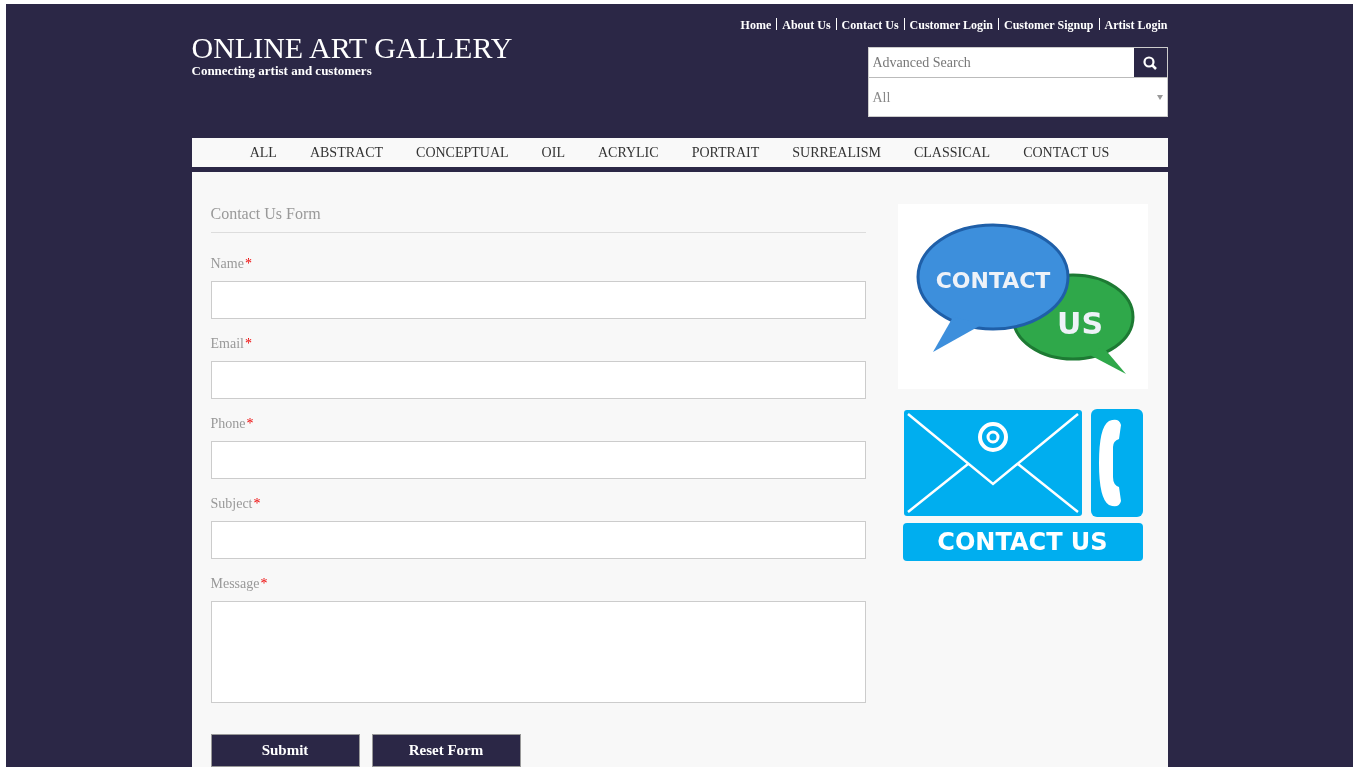 Image resolution: width=1365 pixels, height=767 pixels. I want to click on form-title: Contact Us Form, so click(266, 214).